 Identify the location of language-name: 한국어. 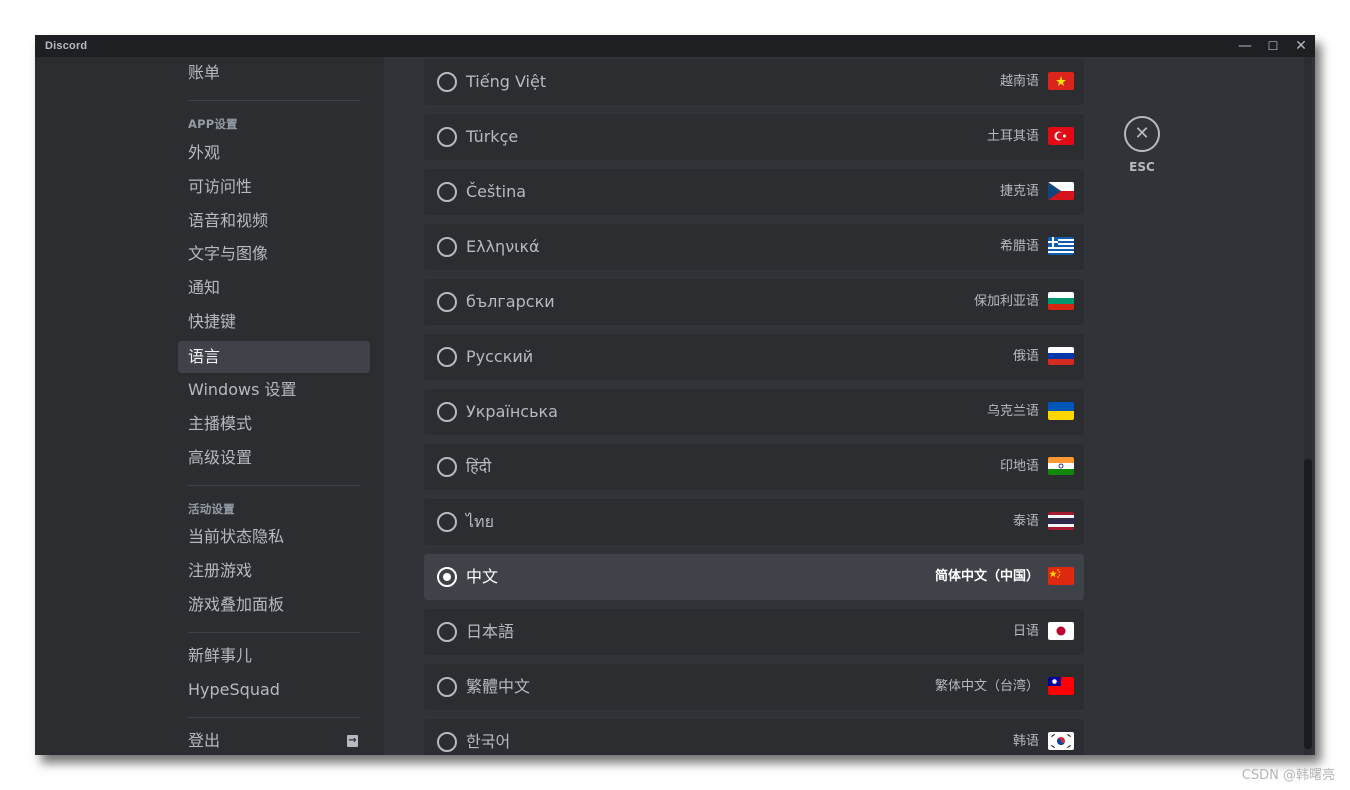
(488, 741).